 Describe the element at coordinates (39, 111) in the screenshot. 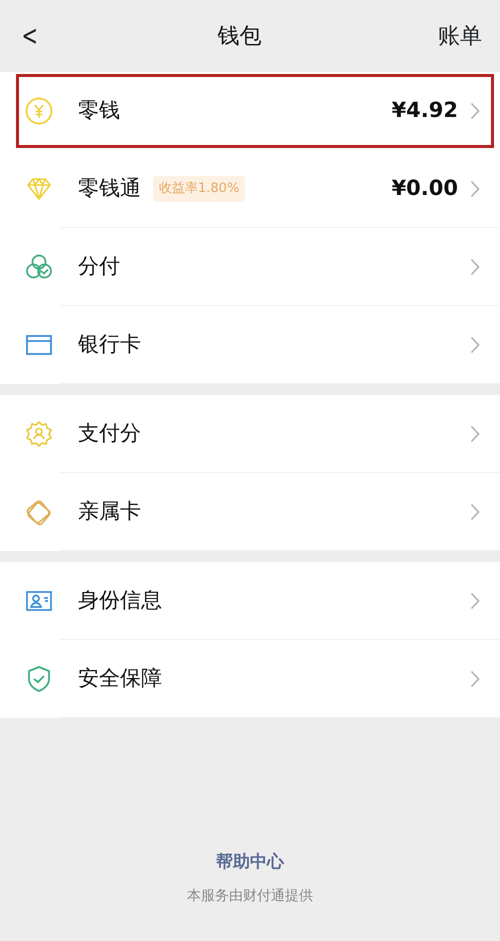

I see `coin-icon` at that location.